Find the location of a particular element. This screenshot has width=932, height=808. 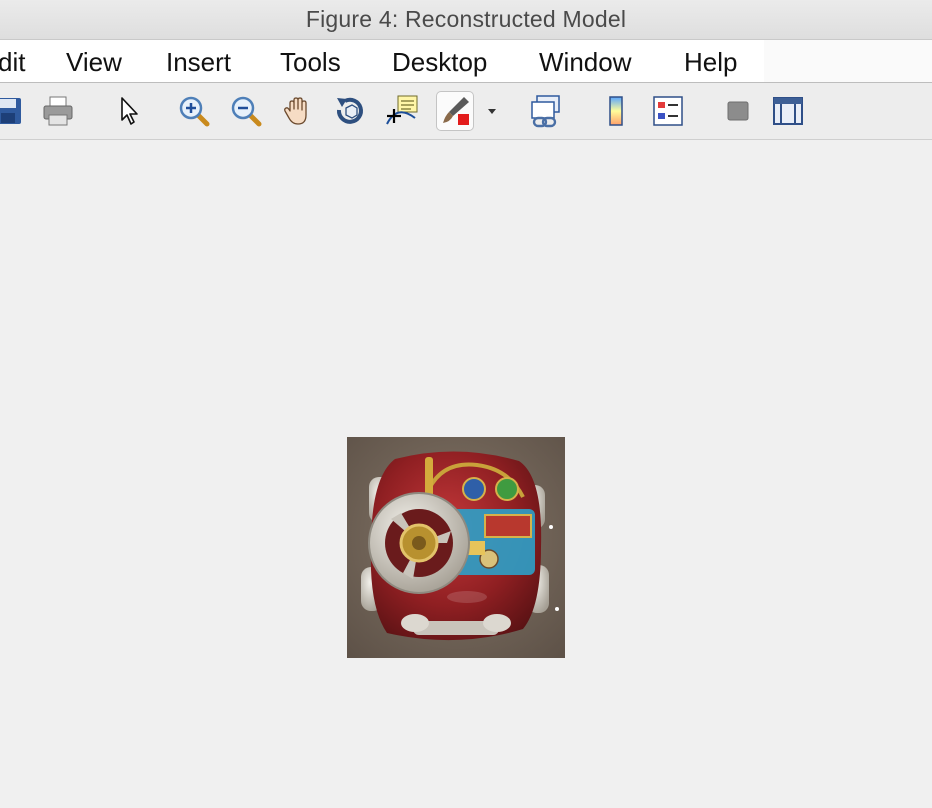

colorbar-icon is located at coordinates (616, 111).